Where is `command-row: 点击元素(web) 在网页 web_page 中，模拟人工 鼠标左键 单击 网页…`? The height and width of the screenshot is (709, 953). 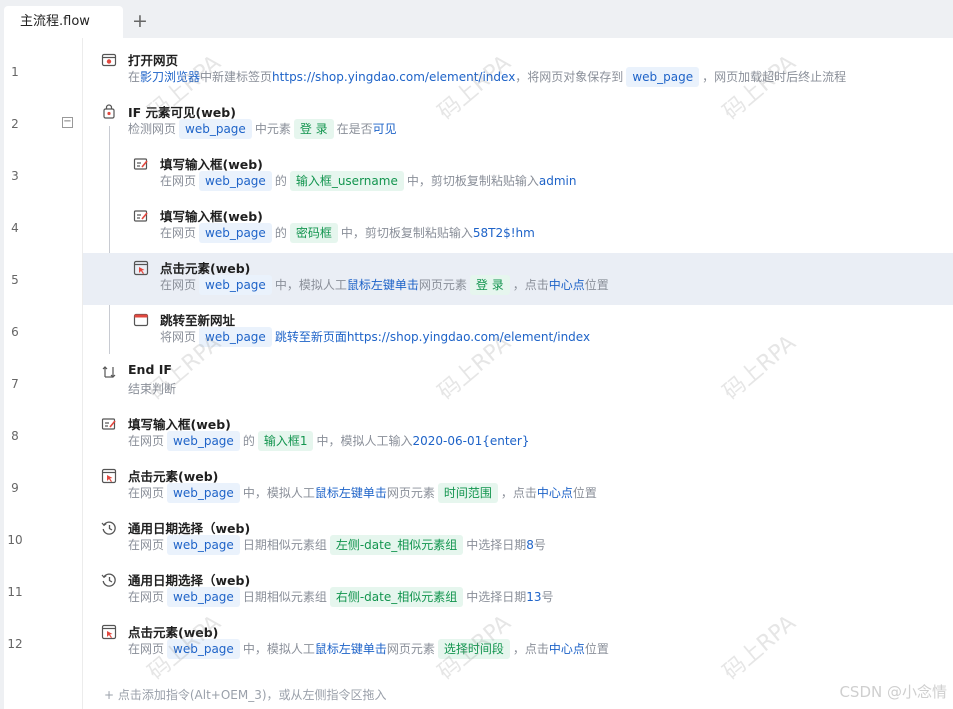 command-row: 点击元素(web) 在网页 web_page 中，模拟人工 鼠标左键 单击 网页… is located at coordinates (518, 490).